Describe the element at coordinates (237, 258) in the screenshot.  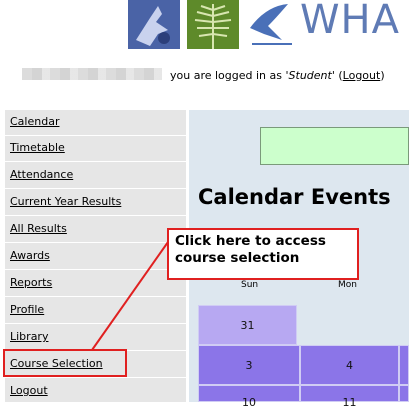
I see `callout-line-2: course selection` at that location.